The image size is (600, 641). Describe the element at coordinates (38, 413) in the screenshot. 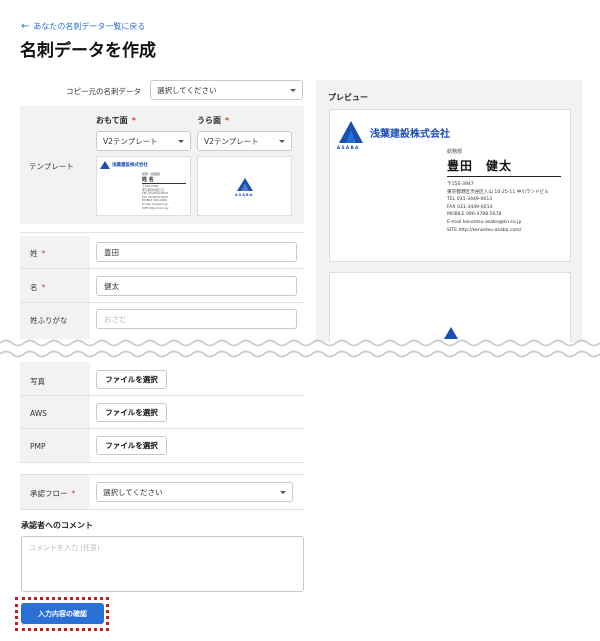

I see `aws-label: AWS` at that location.